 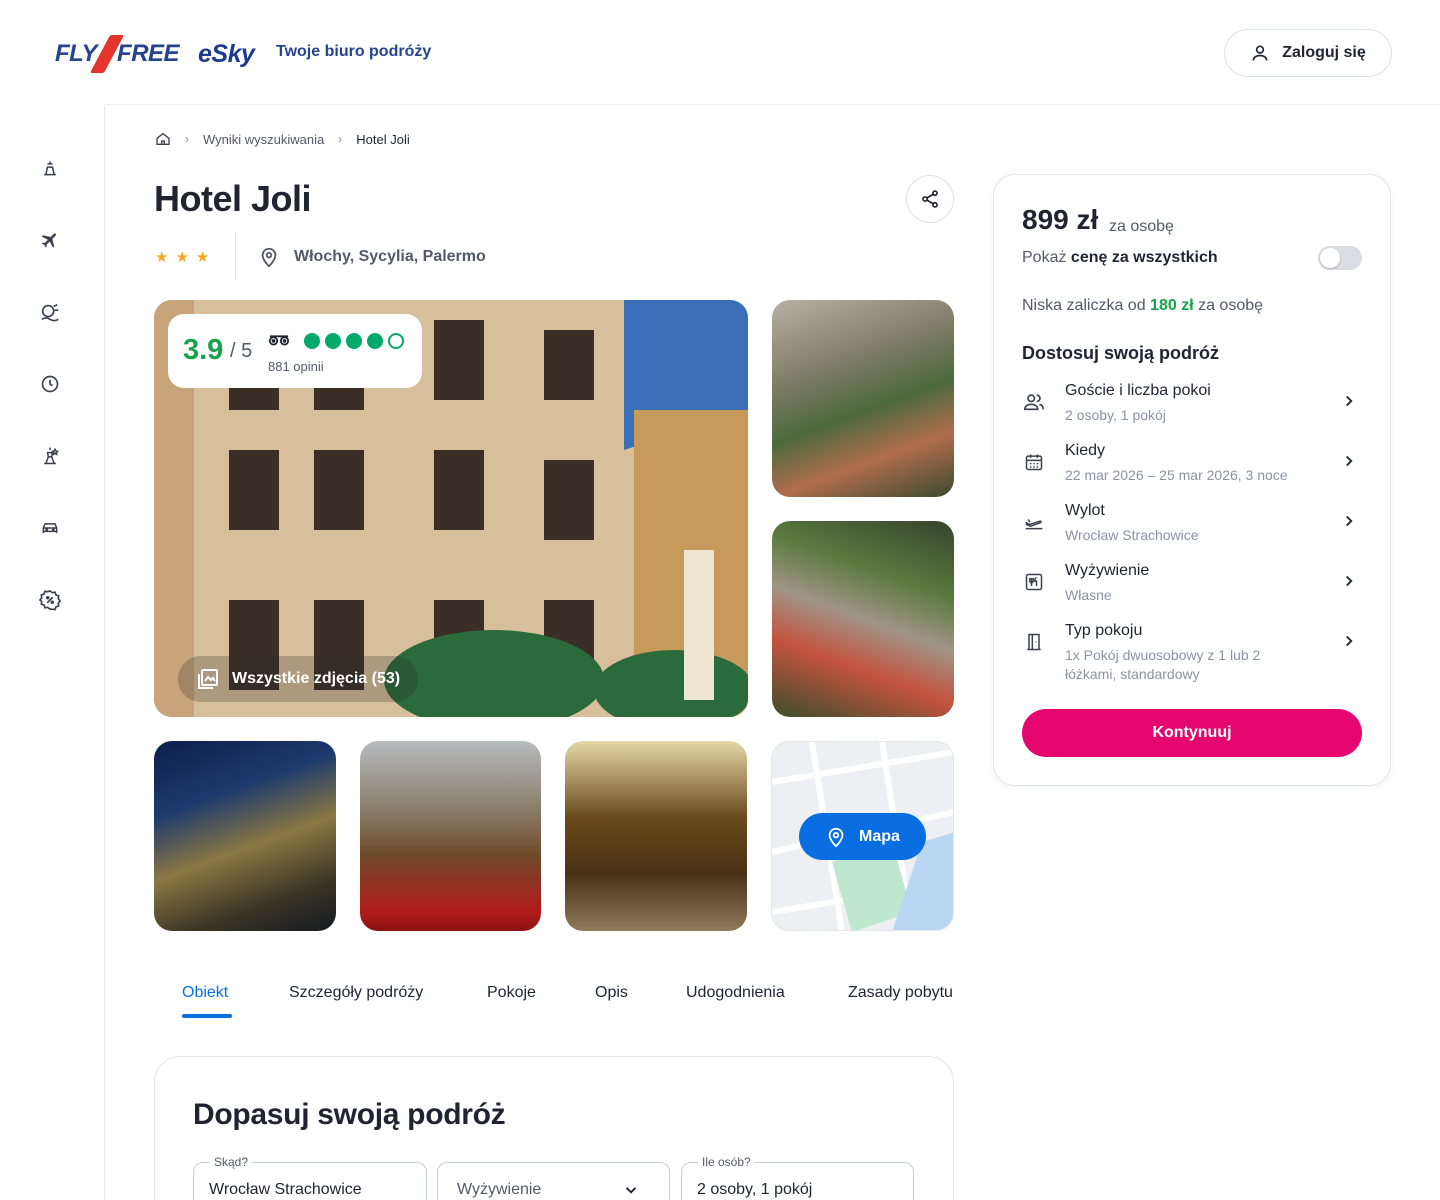 What do you see at coordinates (1192, 586) in the screenshot?
I see `option-meal: Wyżywienie Własne` at bounding box center [1192, 586].